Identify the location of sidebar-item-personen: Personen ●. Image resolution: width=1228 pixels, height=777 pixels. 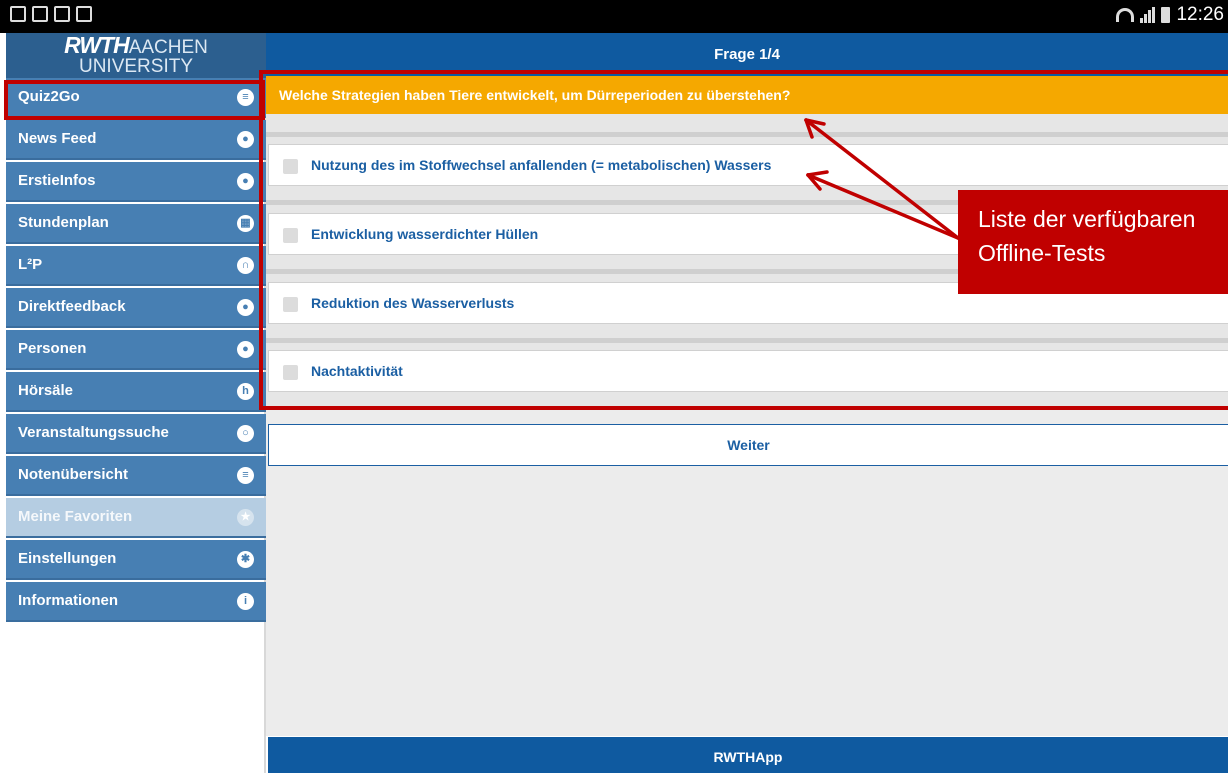
(136, 350).